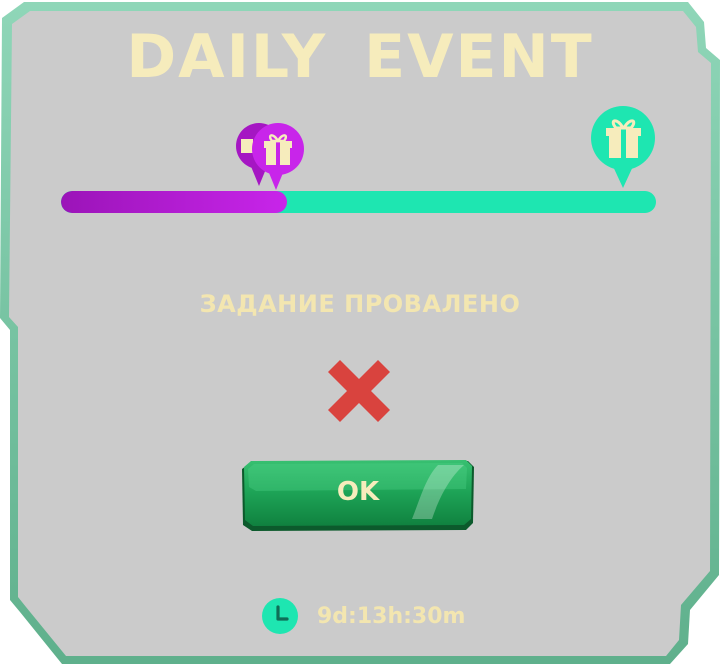 The height and width of the screenshot is (666, 720). I want to click on ok-button-label: OK, so click(358, 492).